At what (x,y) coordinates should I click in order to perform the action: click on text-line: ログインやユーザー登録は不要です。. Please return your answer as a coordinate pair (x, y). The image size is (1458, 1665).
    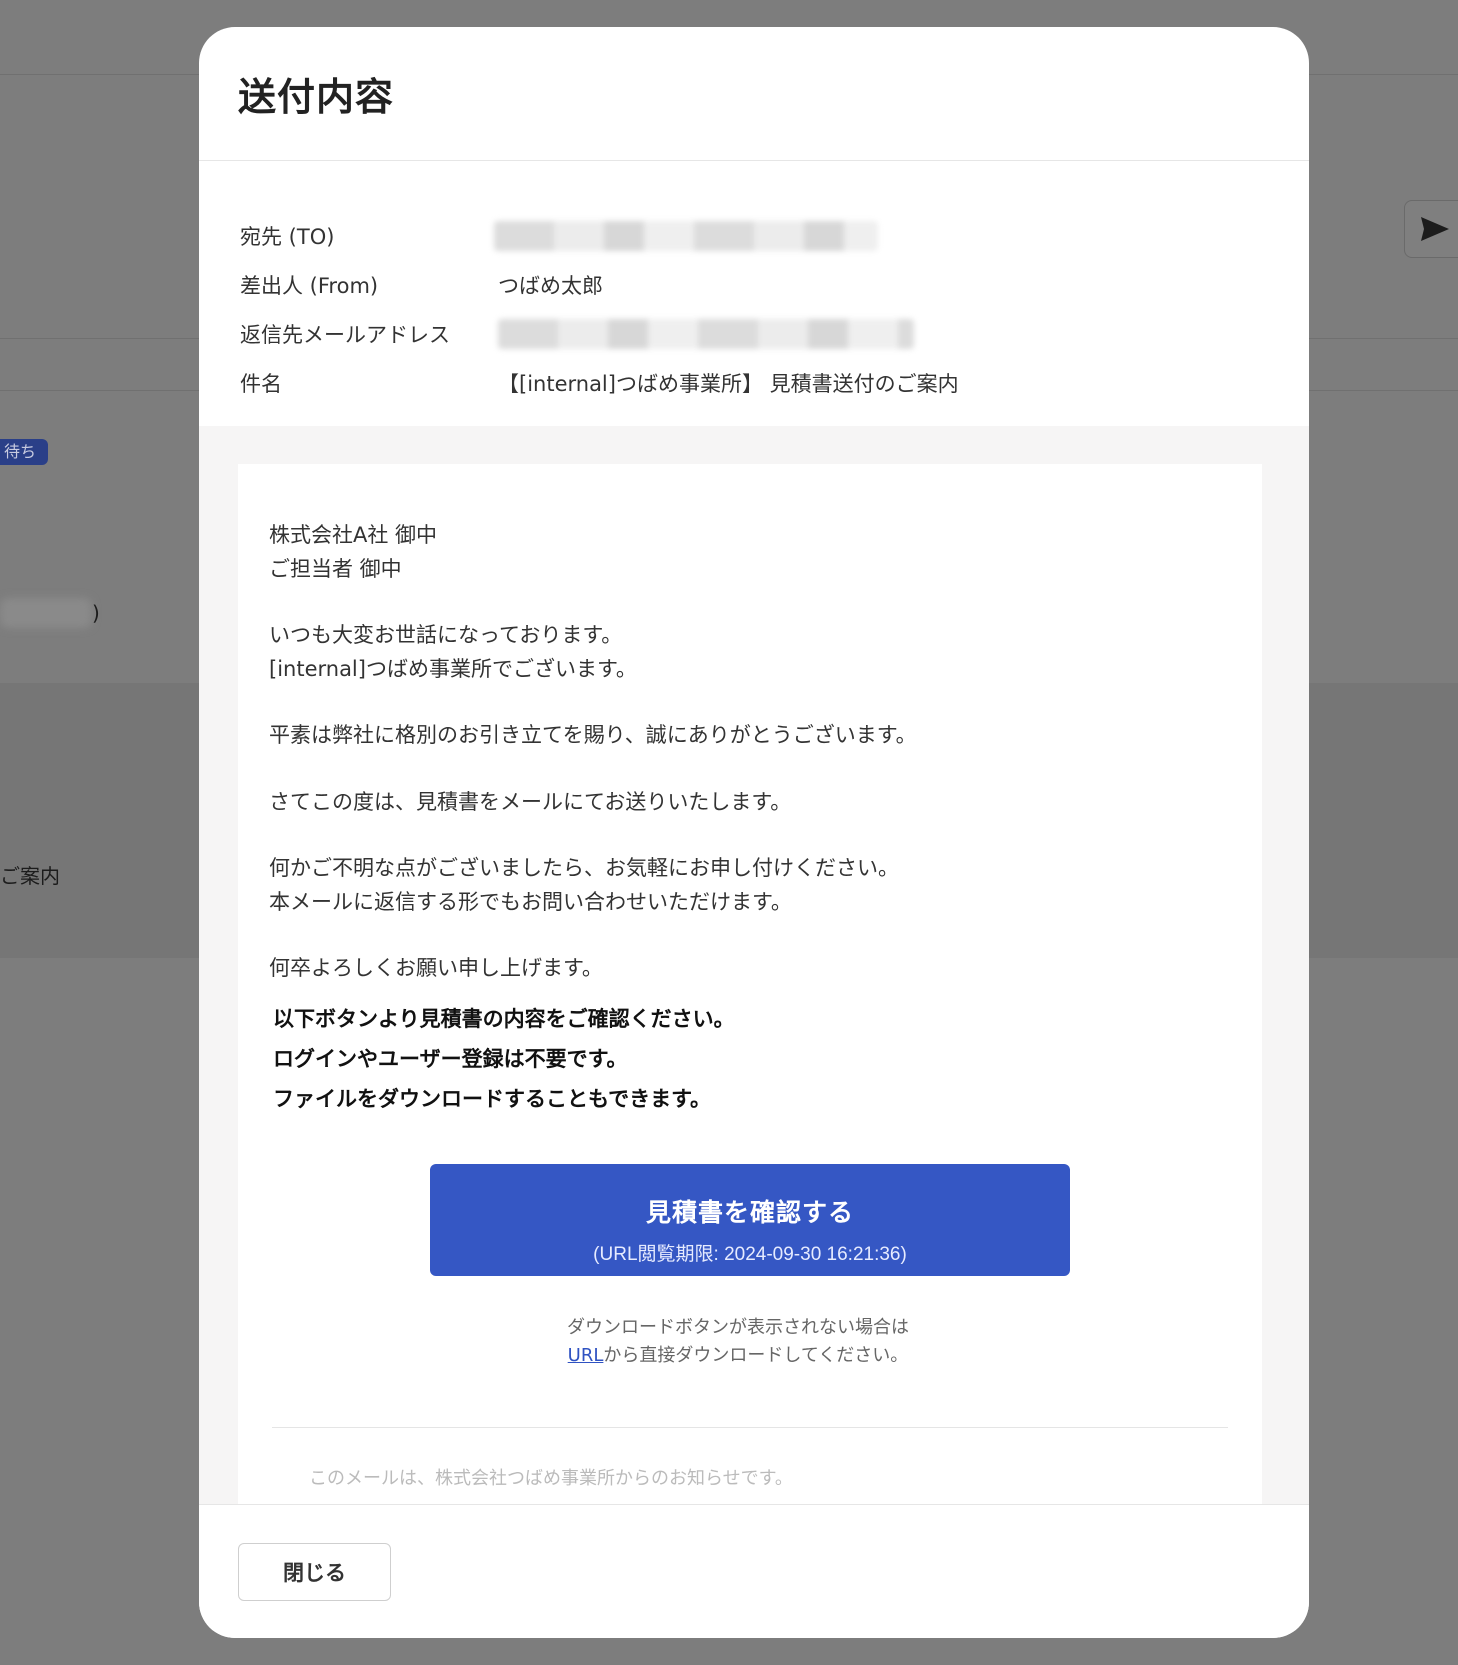
    Looking at the image, I should click on (450, 1058).